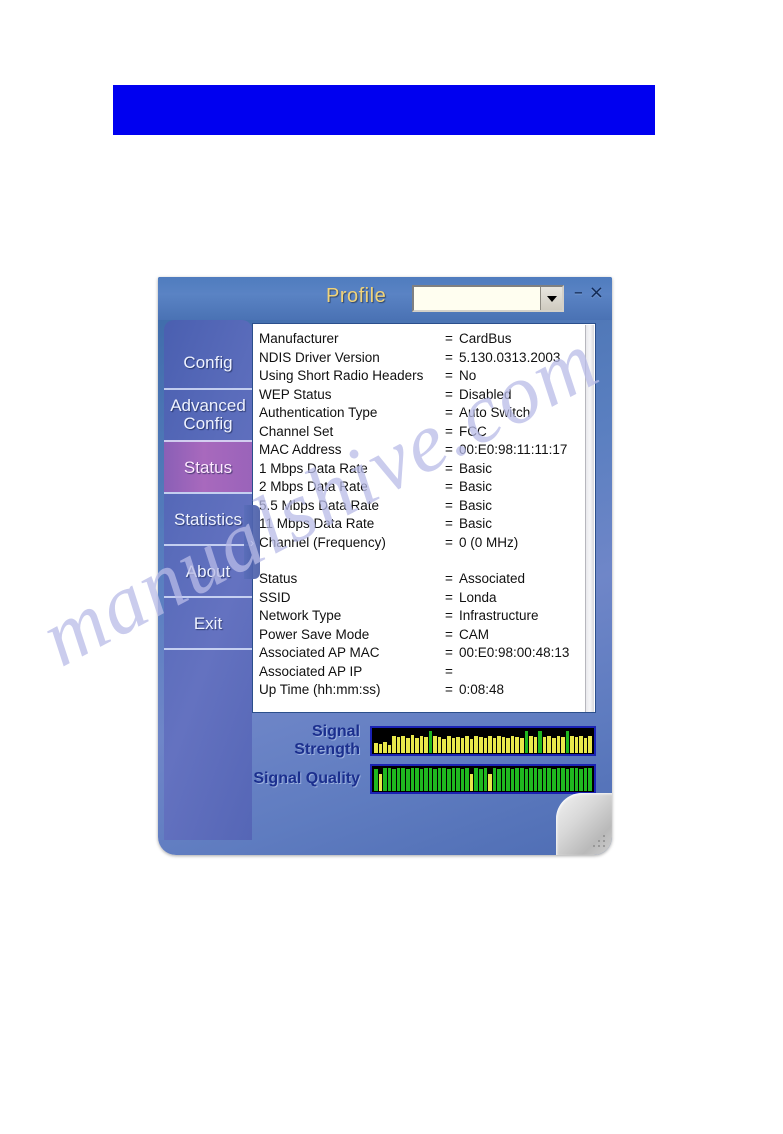 The image size is (783, 1134). Describe the element at coordinates (208, 570) in the screenshot. I see `sidebar-item-about: About` at that location.